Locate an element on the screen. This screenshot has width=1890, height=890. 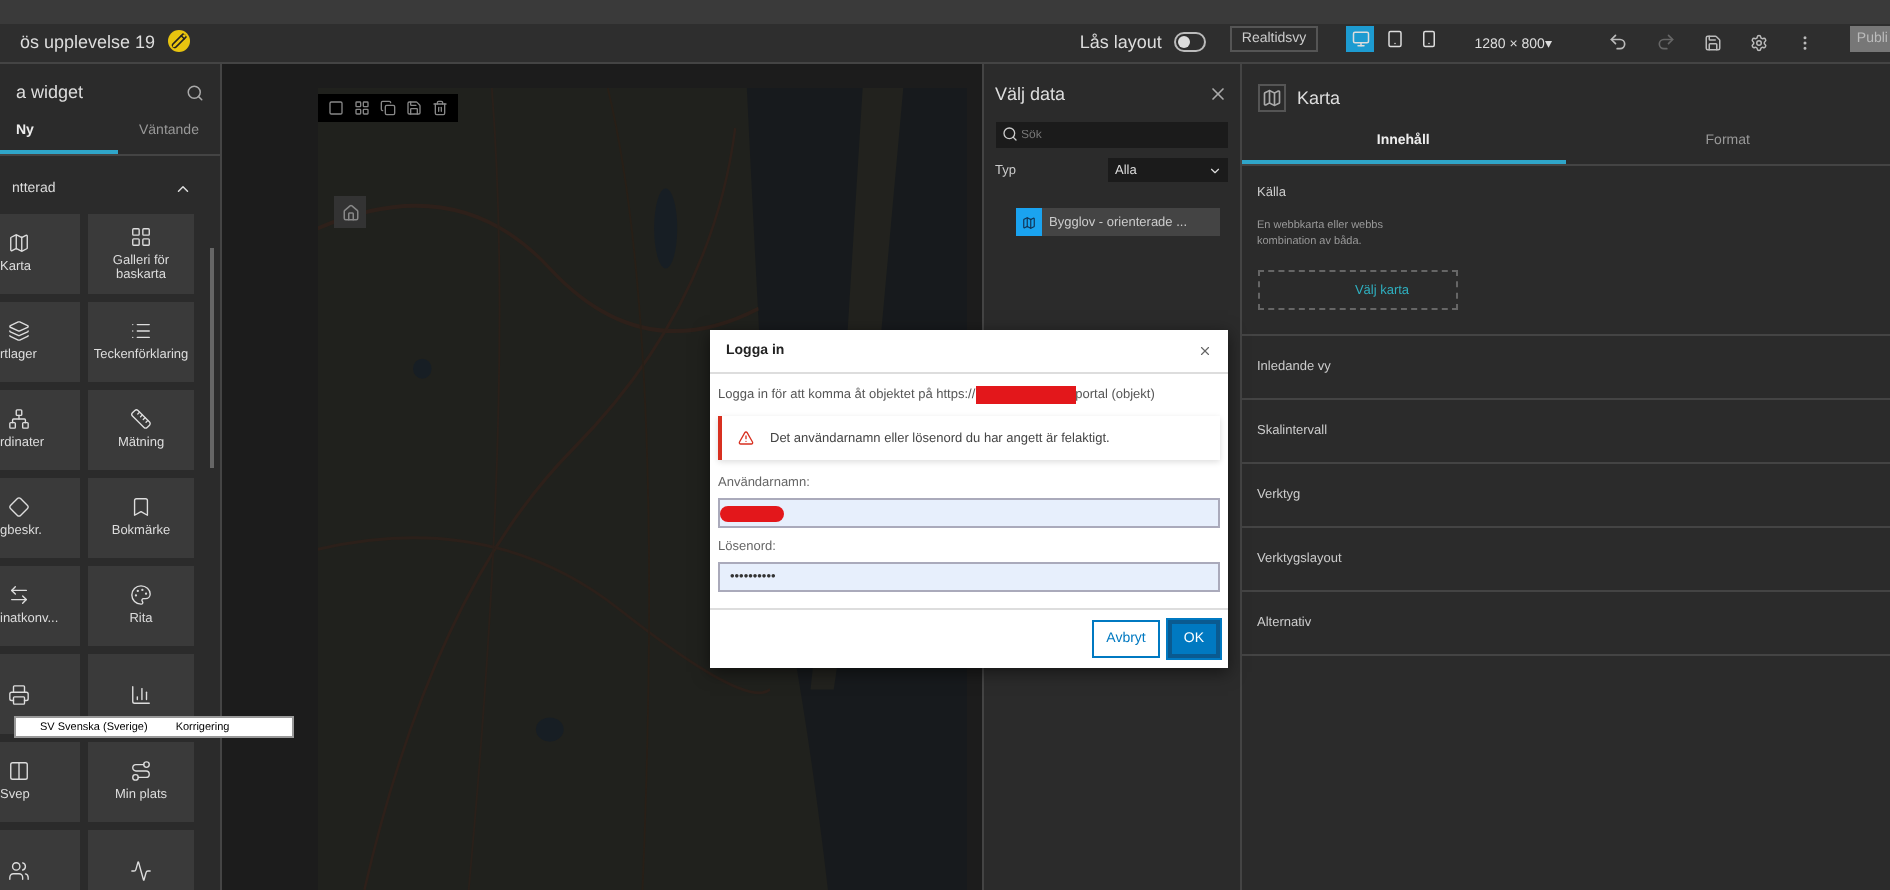
ruler-icon is located at coordinates (141, 419).